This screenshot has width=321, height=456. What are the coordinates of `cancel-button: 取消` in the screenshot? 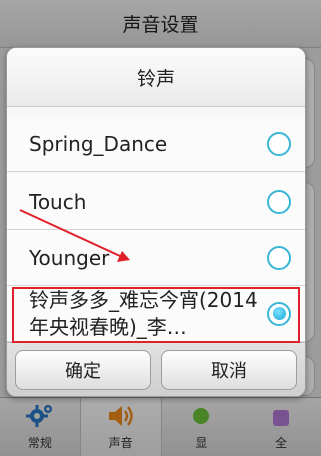 It's located at (229, 369).